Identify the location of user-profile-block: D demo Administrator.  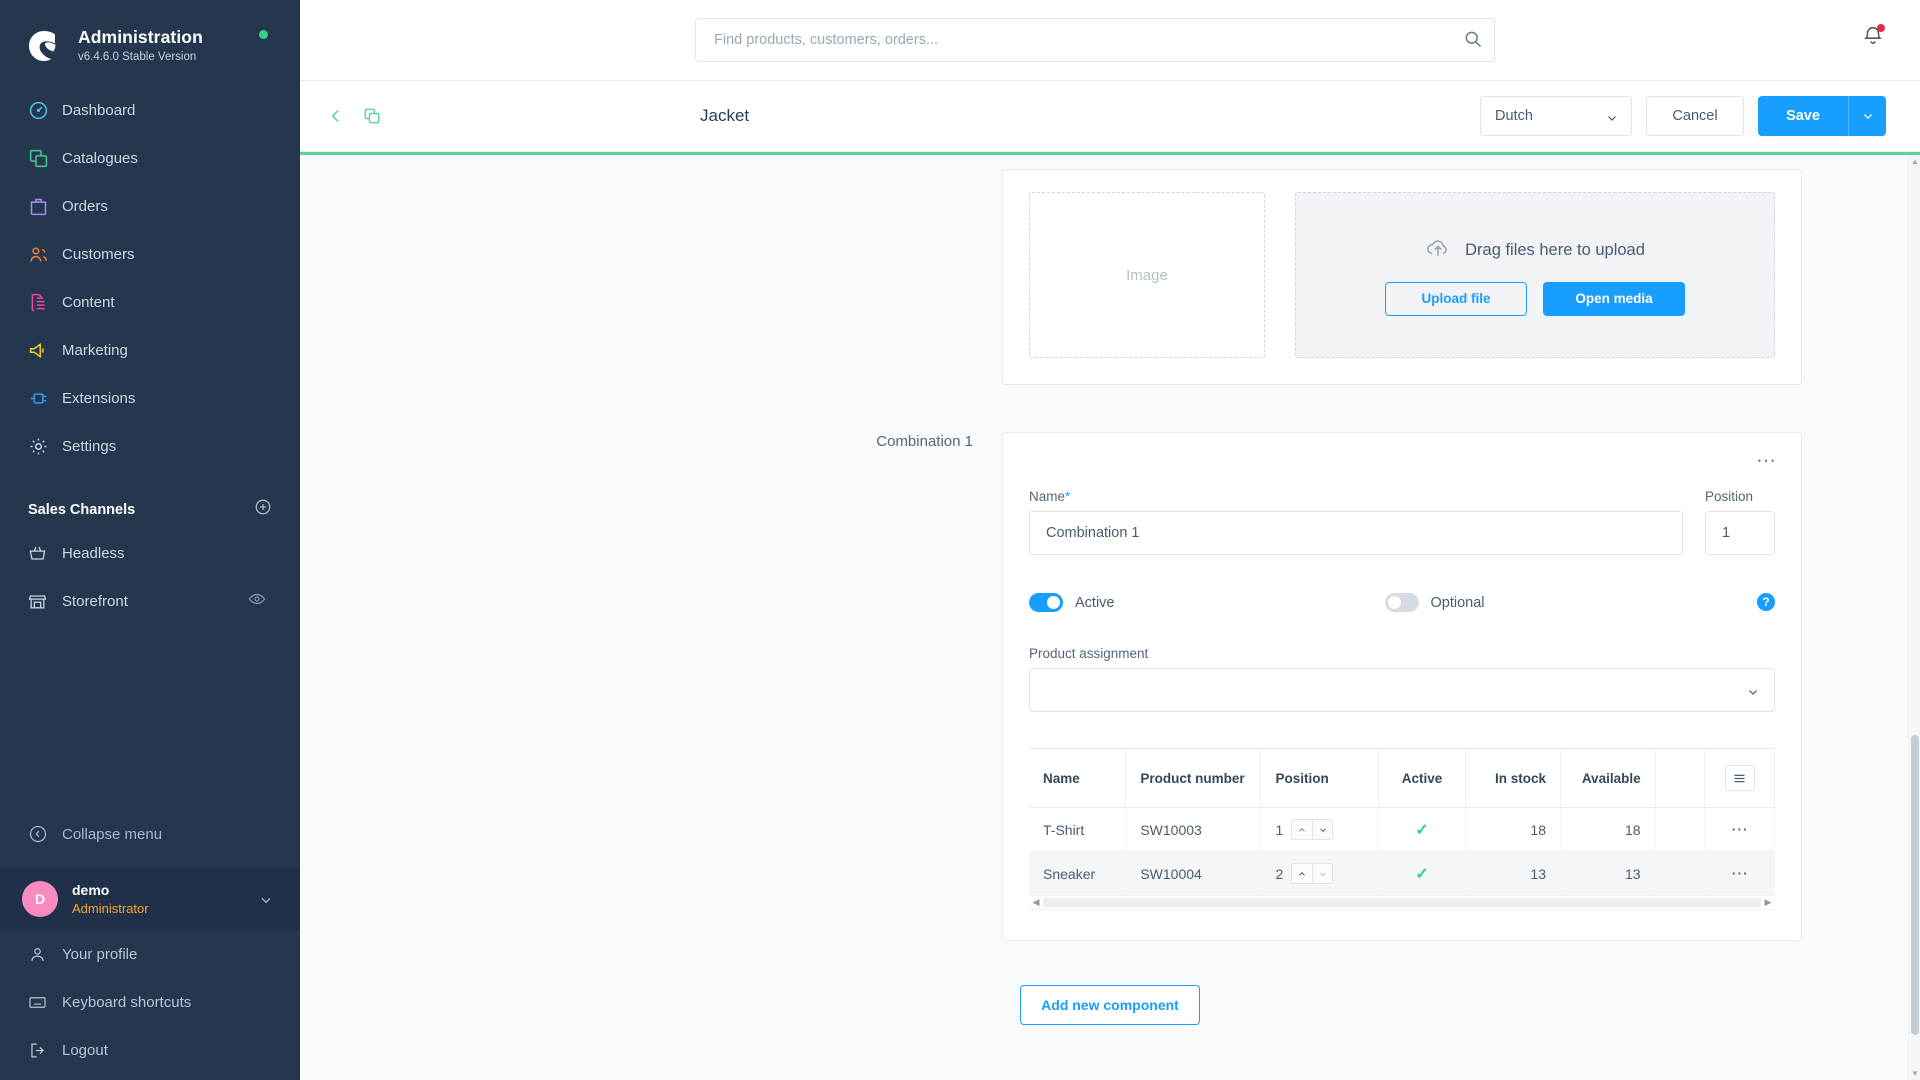
(150, 899).